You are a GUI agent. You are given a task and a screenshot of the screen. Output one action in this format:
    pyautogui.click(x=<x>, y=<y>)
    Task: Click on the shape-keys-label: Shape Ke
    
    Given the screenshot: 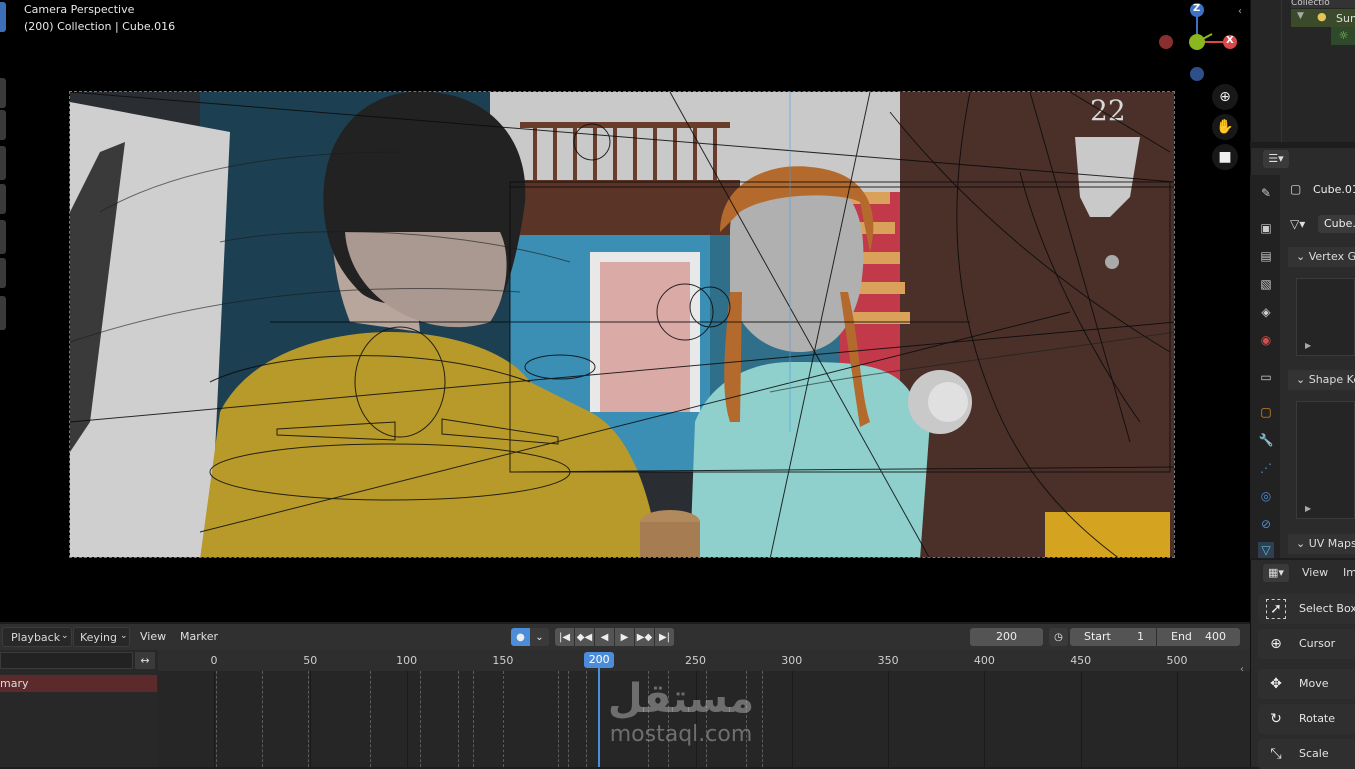 What is the action you would take?
    pyautogui.click(x=1331, y=379)
    